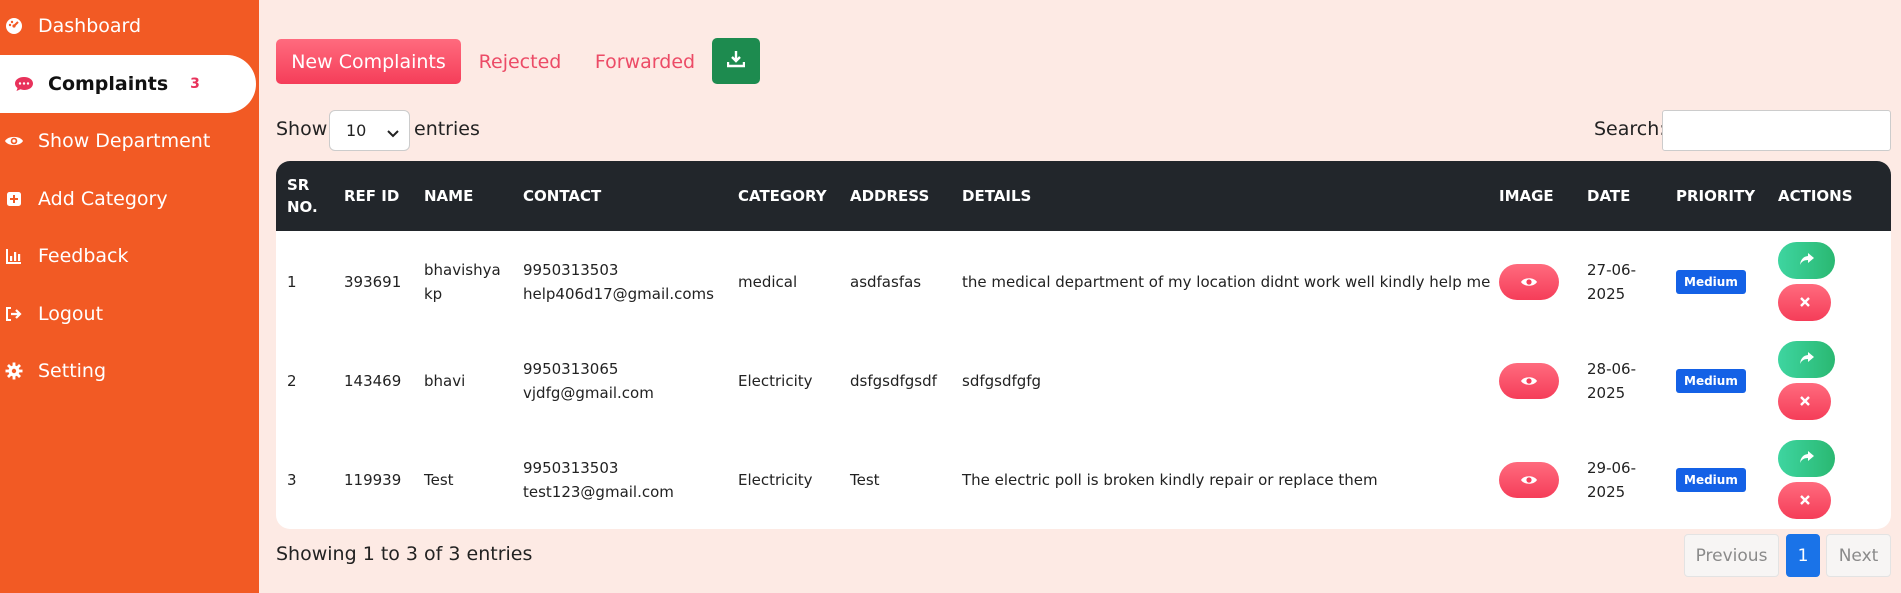 This screenshot has height=593, width=1901. What do you see at coordinates (14, 314) in the screenshot?
I see `logout-icon` at bounding box center [14, 314].